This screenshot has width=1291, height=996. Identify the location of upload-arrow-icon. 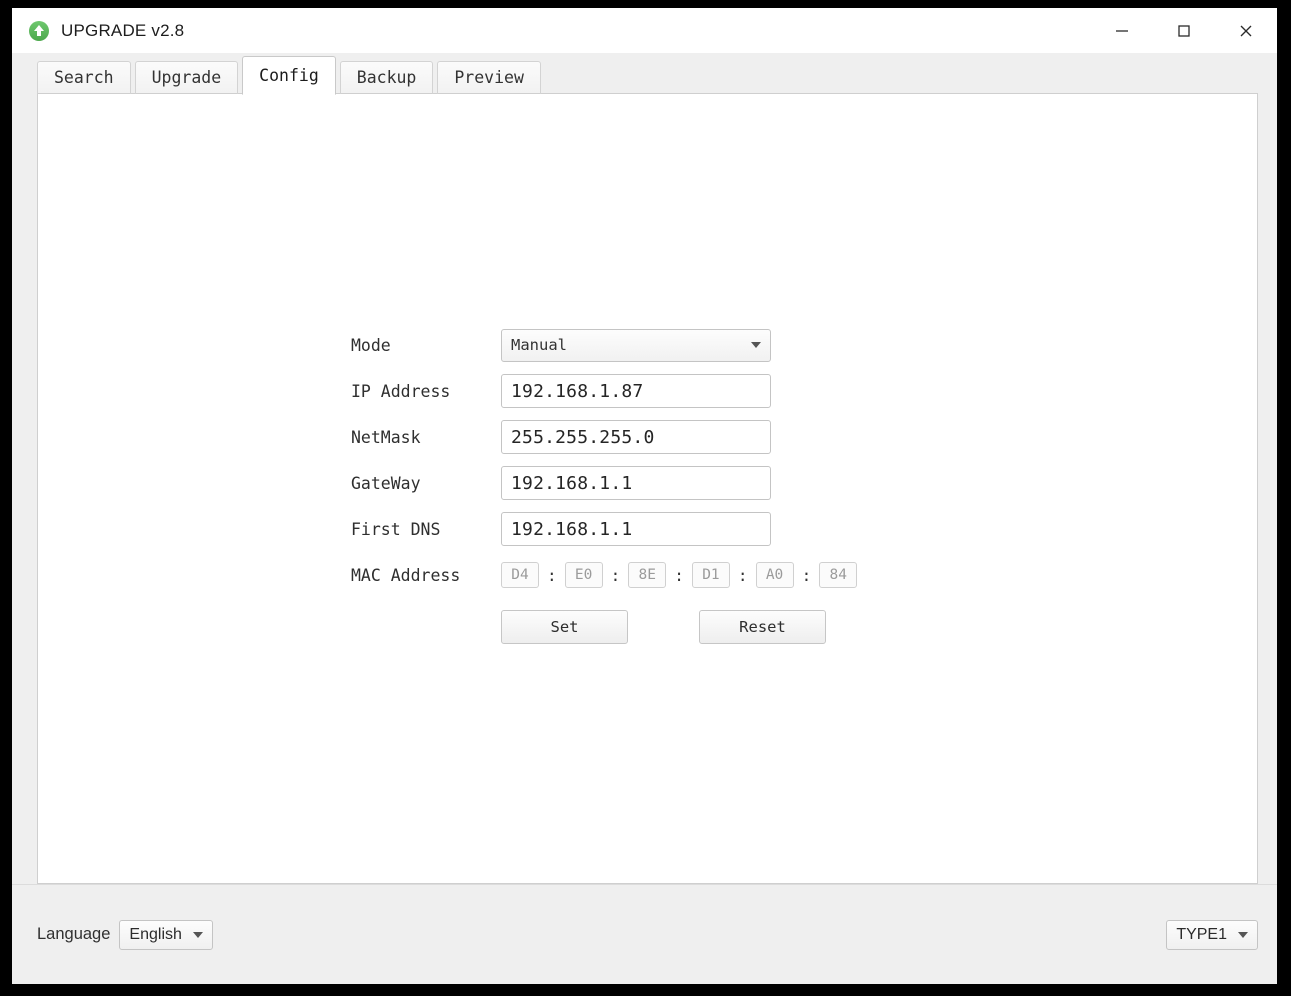
(39, 30).